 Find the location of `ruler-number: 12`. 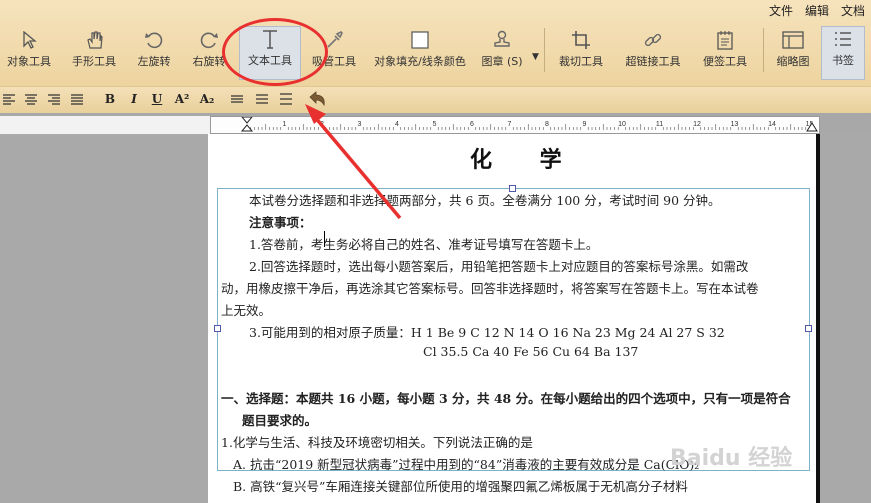

ruler-number: 12 is located at coordinates (697, 124).